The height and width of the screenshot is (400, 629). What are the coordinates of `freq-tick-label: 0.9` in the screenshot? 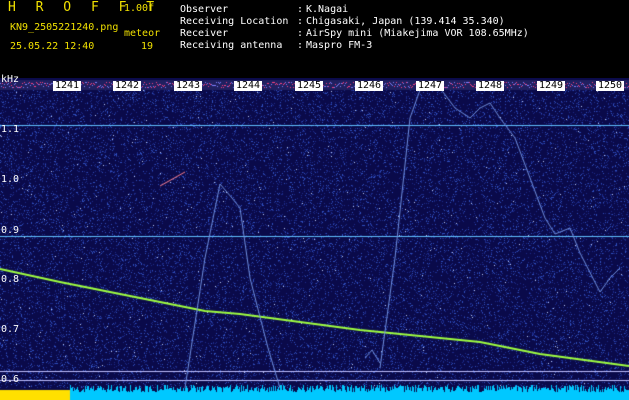 It's located at (10, 230).